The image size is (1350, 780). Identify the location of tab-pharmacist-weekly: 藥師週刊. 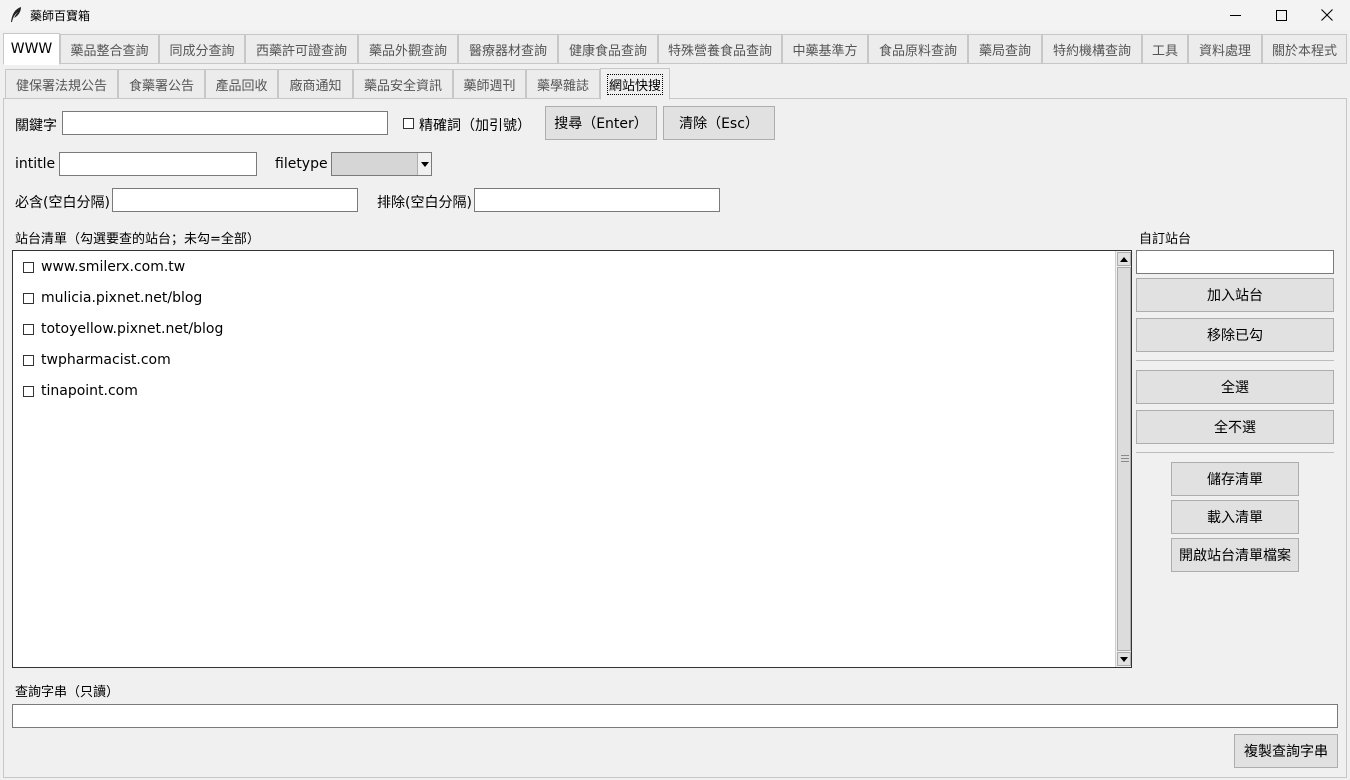
(489, 84).